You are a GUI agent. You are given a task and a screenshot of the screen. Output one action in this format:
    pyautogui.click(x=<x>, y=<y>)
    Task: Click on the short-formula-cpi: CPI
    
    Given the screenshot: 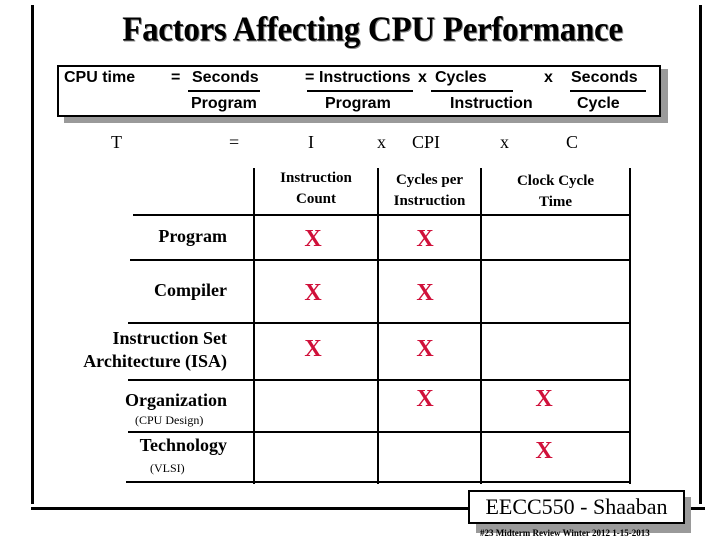 What is the action you would take?
    pyautogui.click(x=426, y=142)
    